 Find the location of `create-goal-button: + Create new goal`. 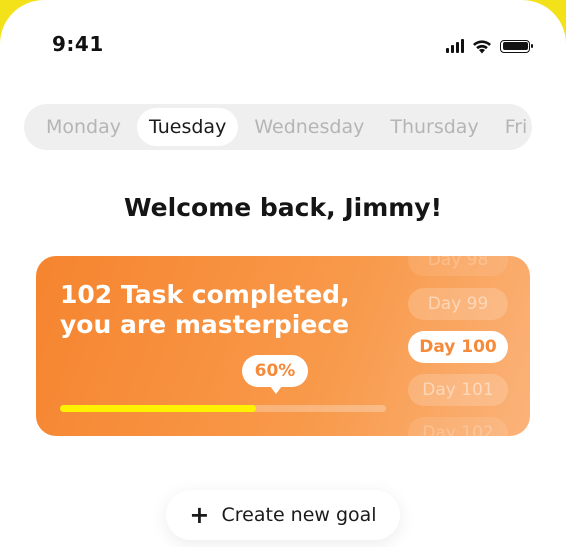

create-goal-button: + Create new goal is located at coordinates (283, 515).